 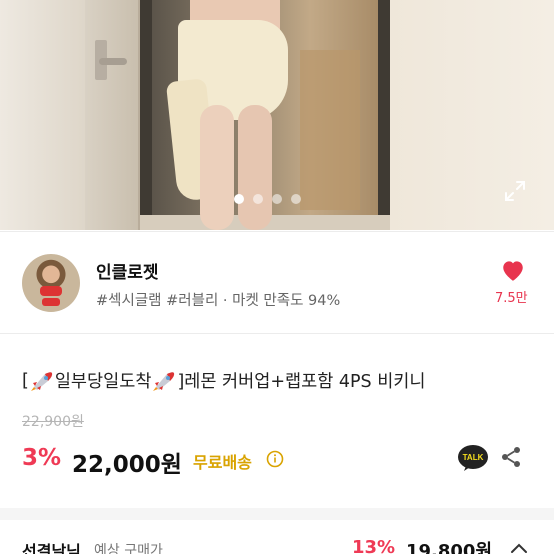 I want to click on kakao-talk-icon: TALK, so click(x=473, y=458).